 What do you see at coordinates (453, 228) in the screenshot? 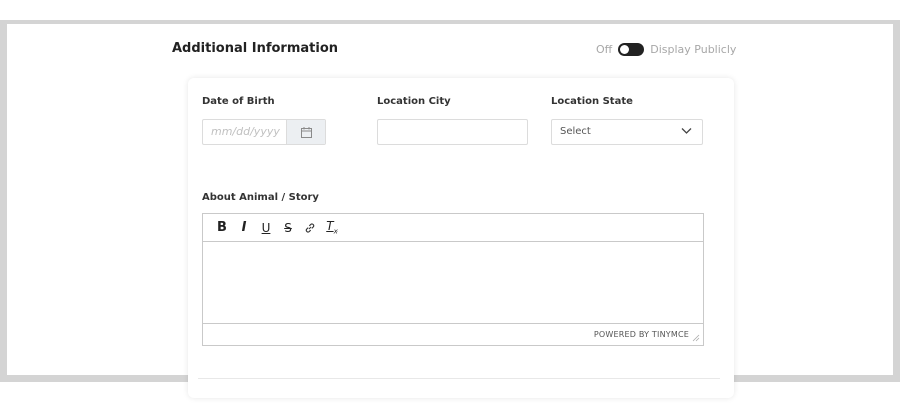
I see `editor-toolbar: B I U S Tx` at bounding box center [453, 228].